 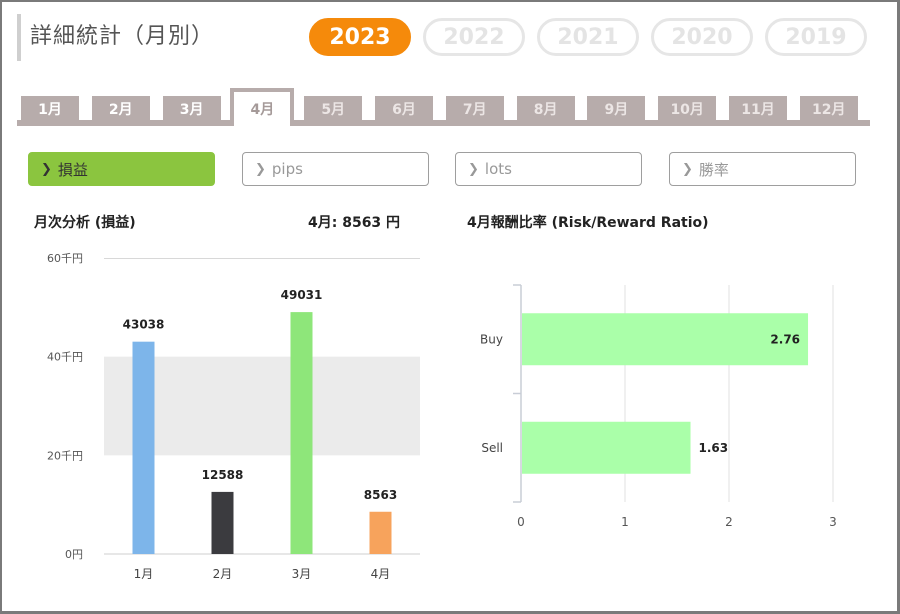 I want to click on y-tick-label: Buy, so click(x=491, y=339).